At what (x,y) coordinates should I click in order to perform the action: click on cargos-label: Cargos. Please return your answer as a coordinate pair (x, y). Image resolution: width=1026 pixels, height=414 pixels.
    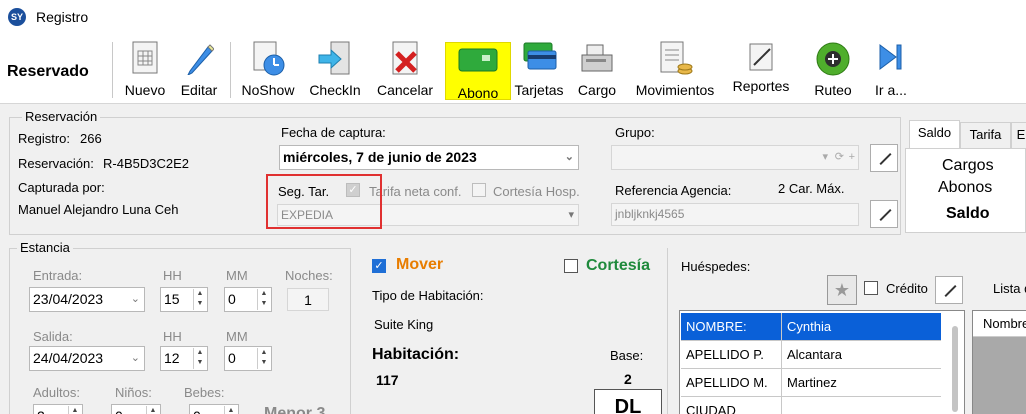
    Looking at the image, I should click on (968, 165).